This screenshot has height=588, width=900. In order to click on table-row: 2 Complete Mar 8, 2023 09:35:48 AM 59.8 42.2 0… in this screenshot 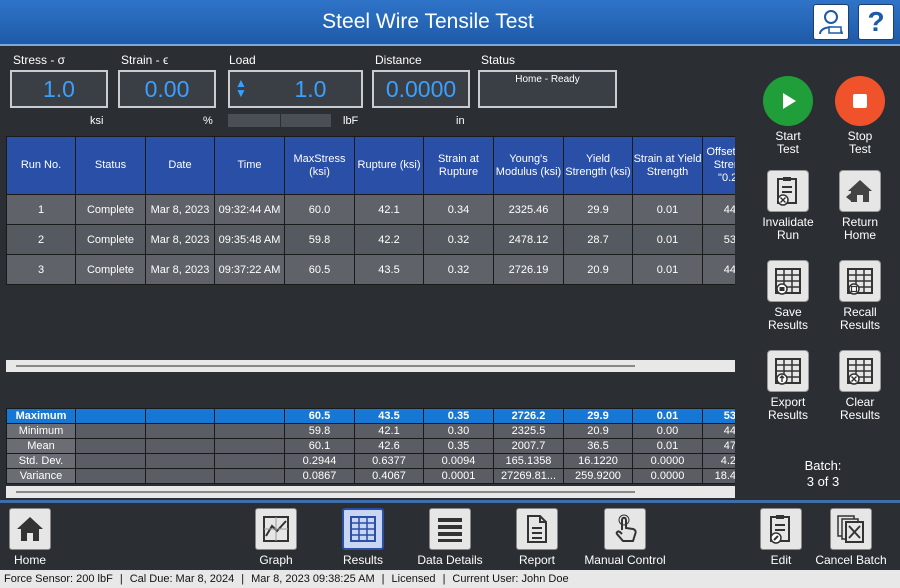, I will do `click(370, 239)`.